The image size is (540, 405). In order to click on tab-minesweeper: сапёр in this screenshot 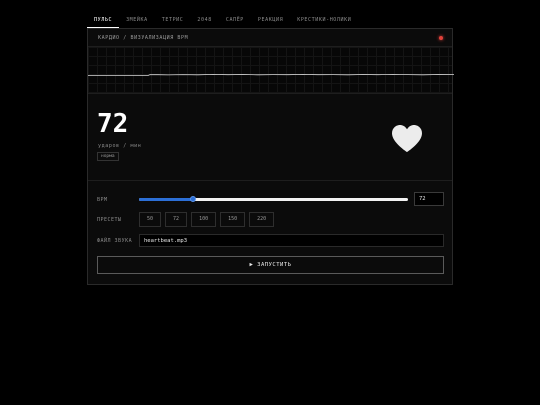, I will do `click(235, 20)`.